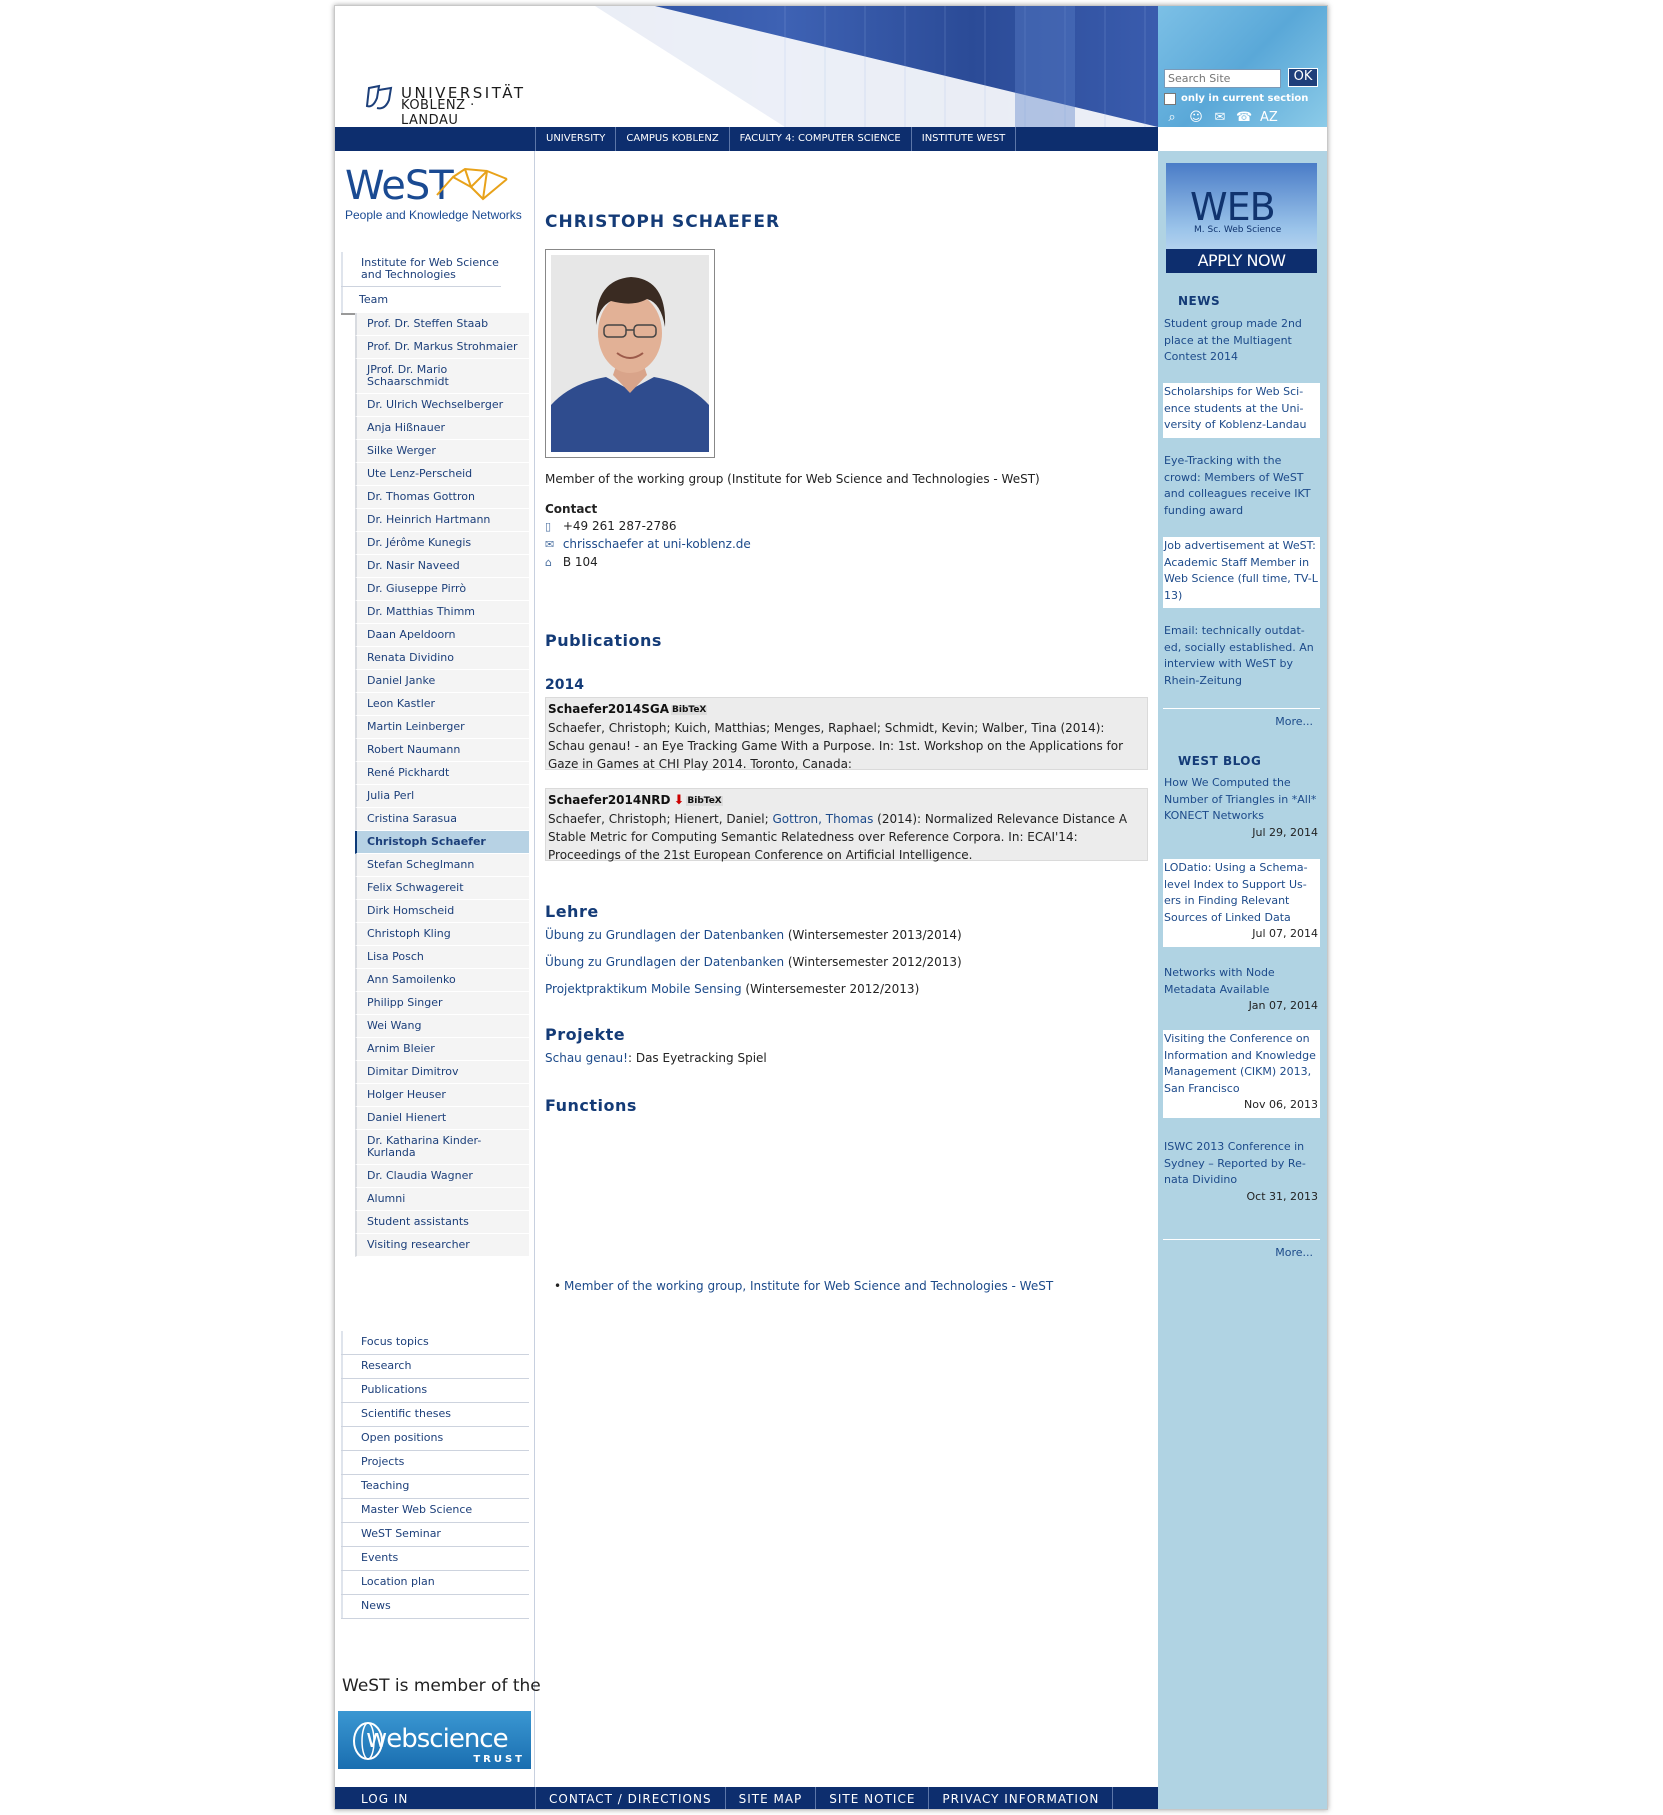 The width and height of the screenshot is (1663, 1815). Describe the element at coordinates (643, 989) in the screenshot. I see `course-link: Projektpraktikum Mobile Sensing` at that location.